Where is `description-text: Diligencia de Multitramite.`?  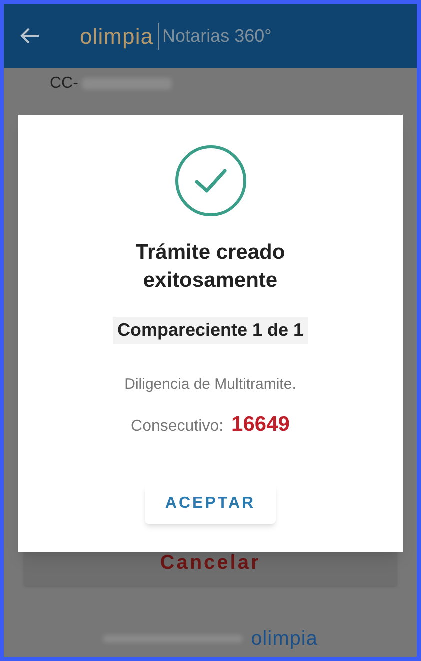
description-text: Diligencia de Multitramite. is located at coordinates (210, 385).